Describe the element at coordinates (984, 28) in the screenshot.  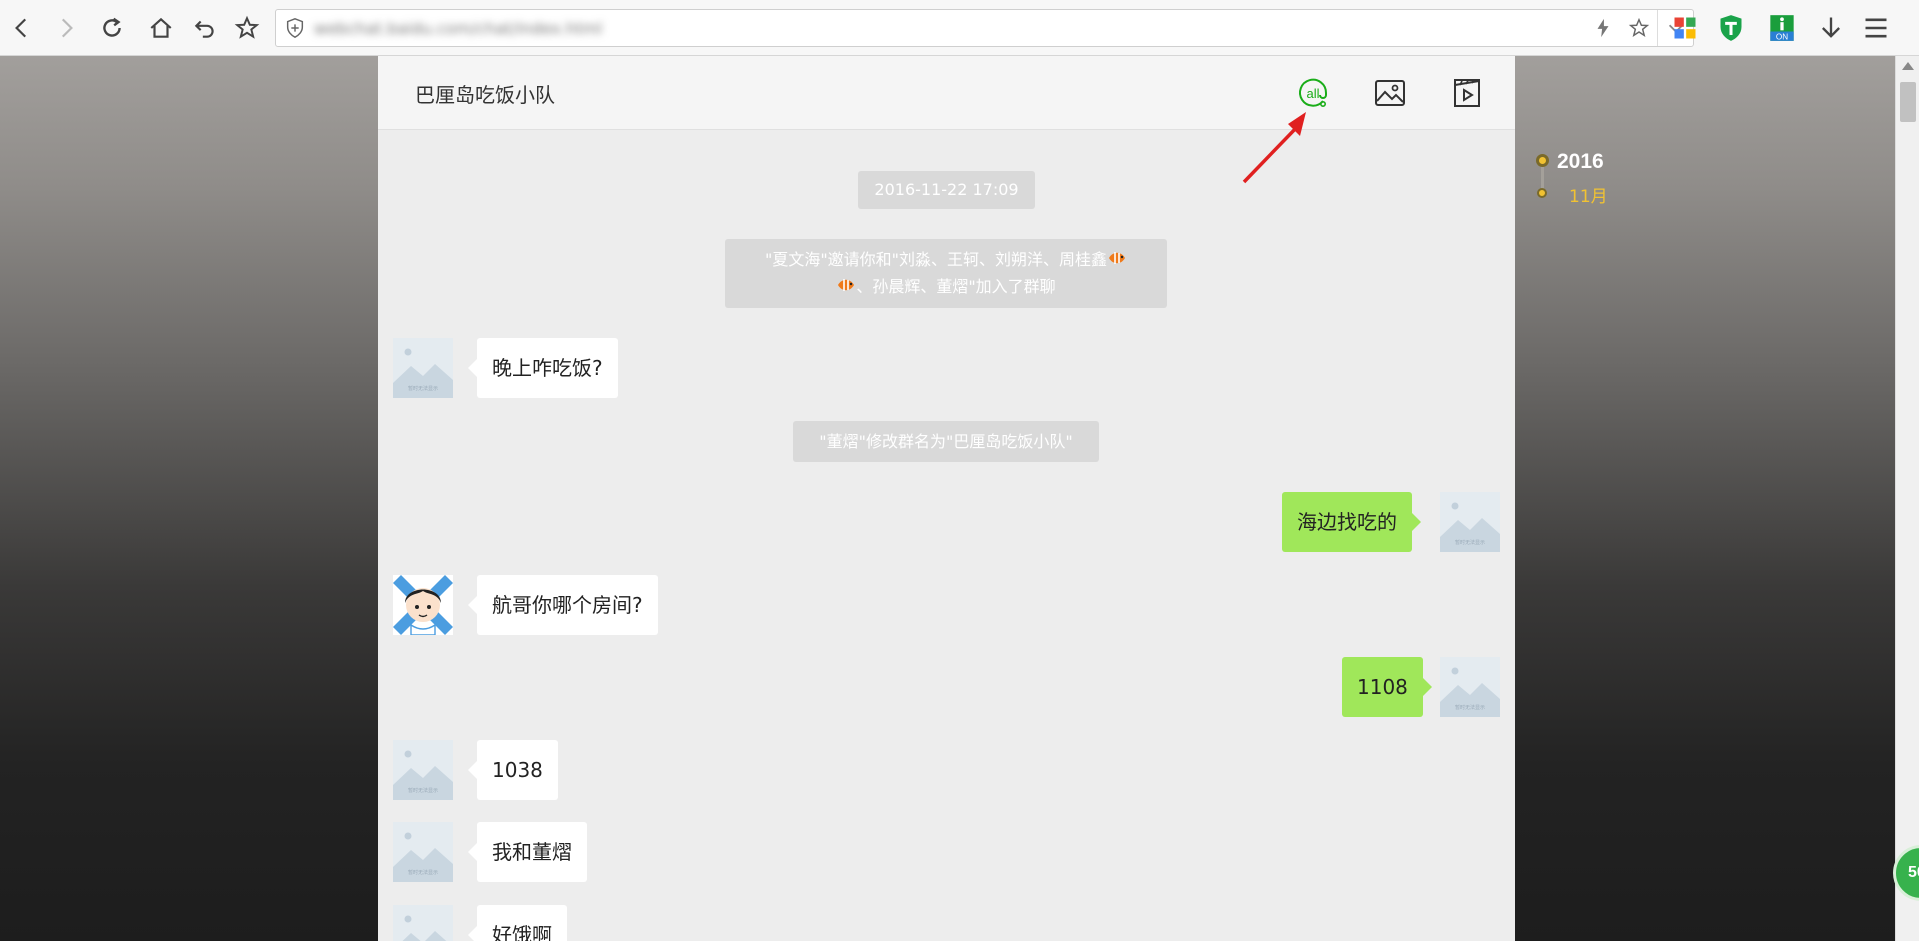
I see `address-bar: webchat.baidu.com/chat/index.html` at that location.